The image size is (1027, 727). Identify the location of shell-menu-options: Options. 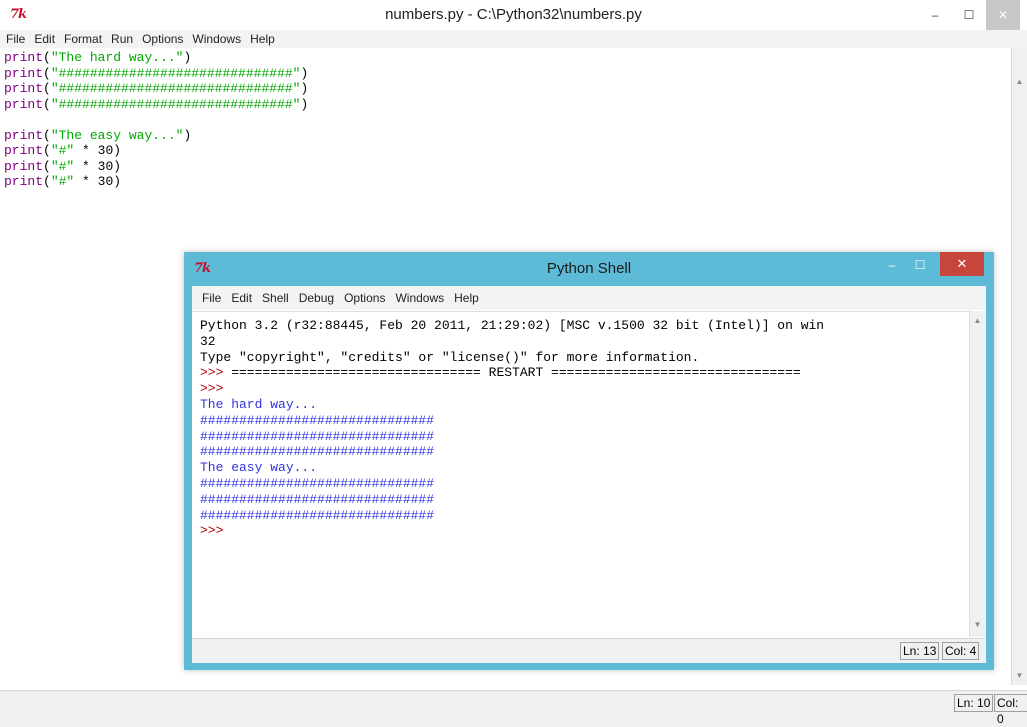
(364, 298).